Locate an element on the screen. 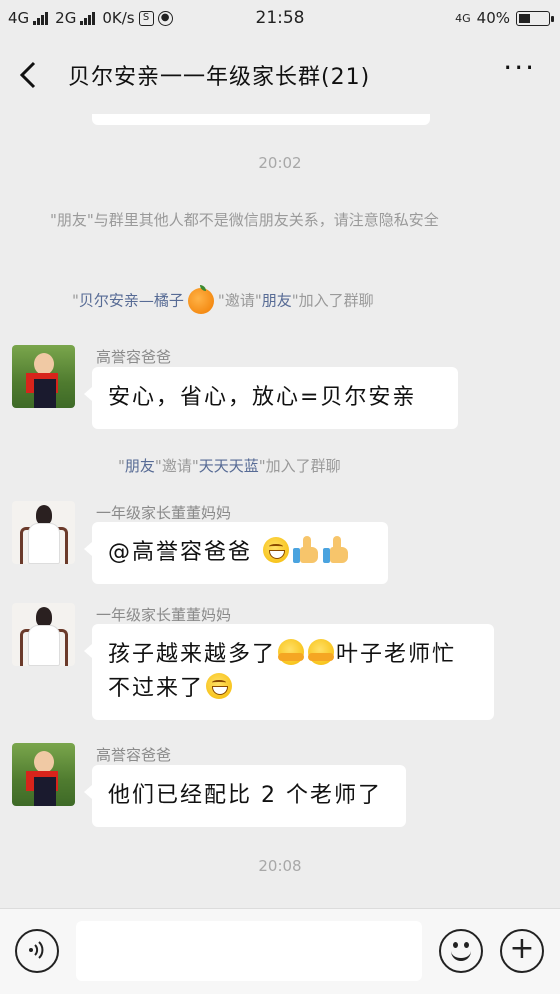  message-bubble: @高誉容爸爸 is located at coordinates (236, 553).